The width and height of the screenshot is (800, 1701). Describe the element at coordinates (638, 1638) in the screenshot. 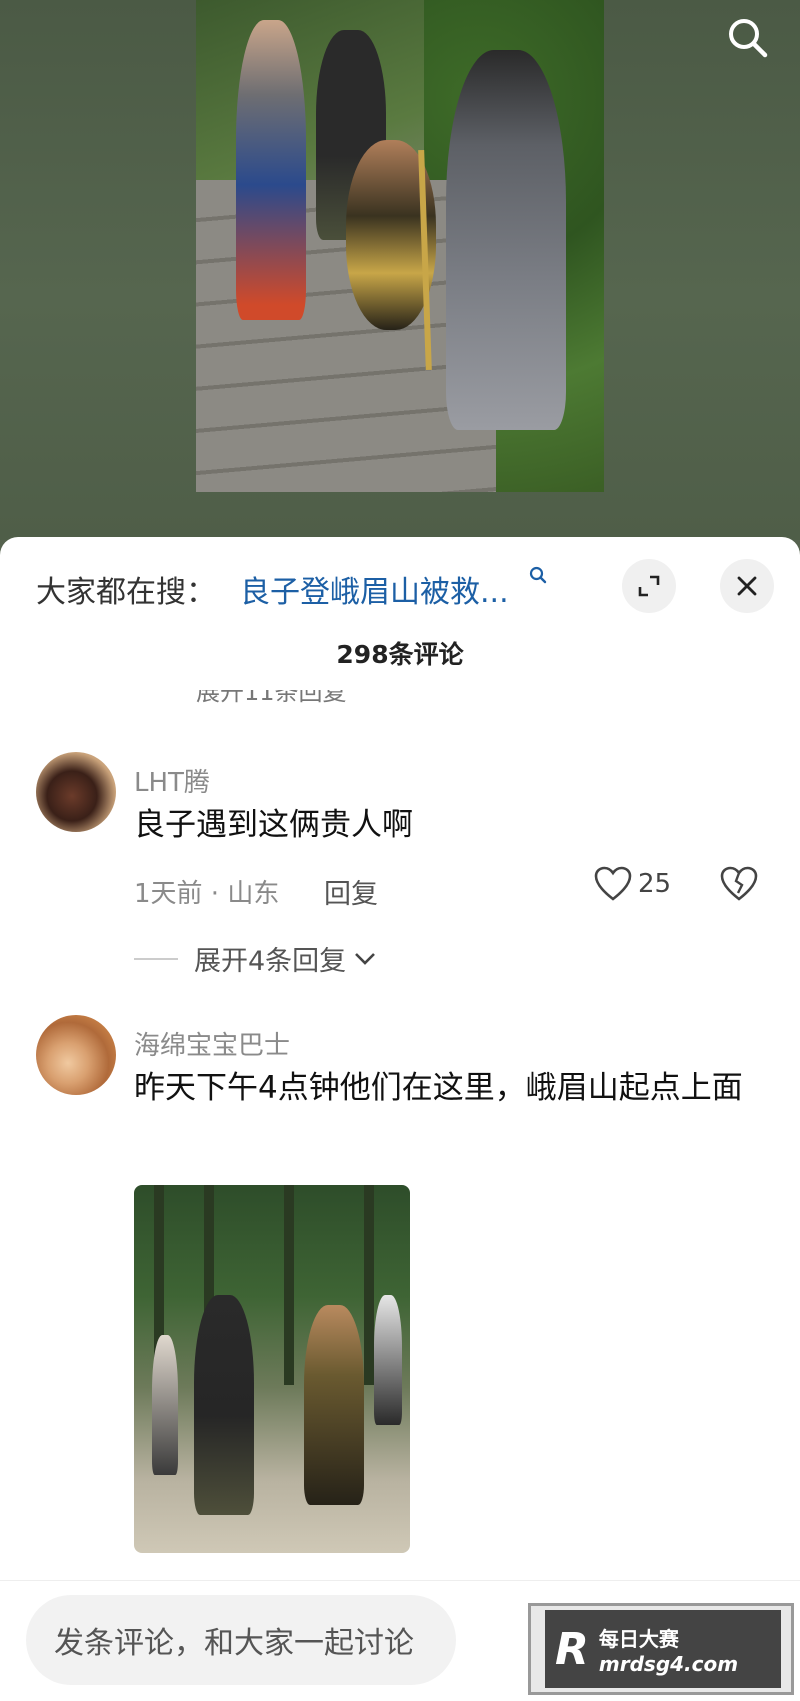

I see `watermark-cn: 每日大赛` at that location.